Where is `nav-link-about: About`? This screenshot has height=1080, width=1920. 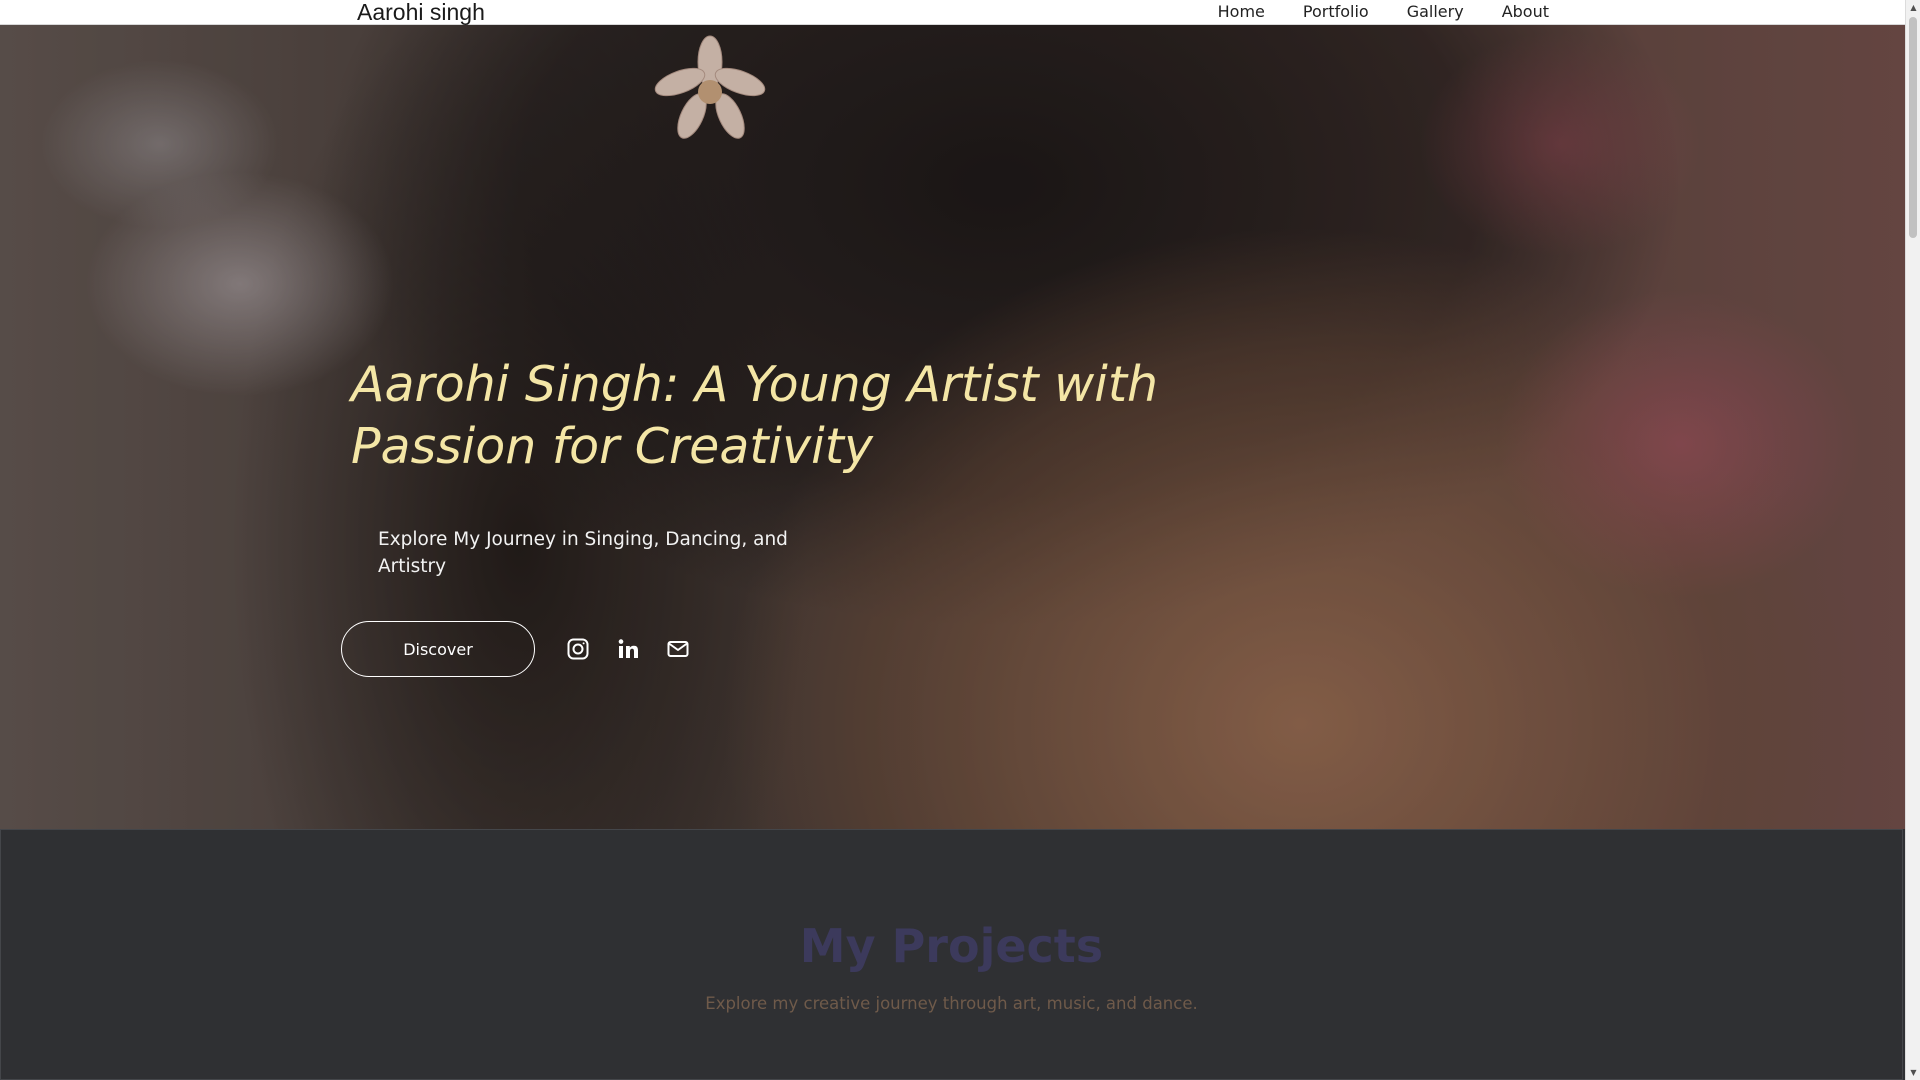
nav-link-about: About is located at coordinates (1525, 12).